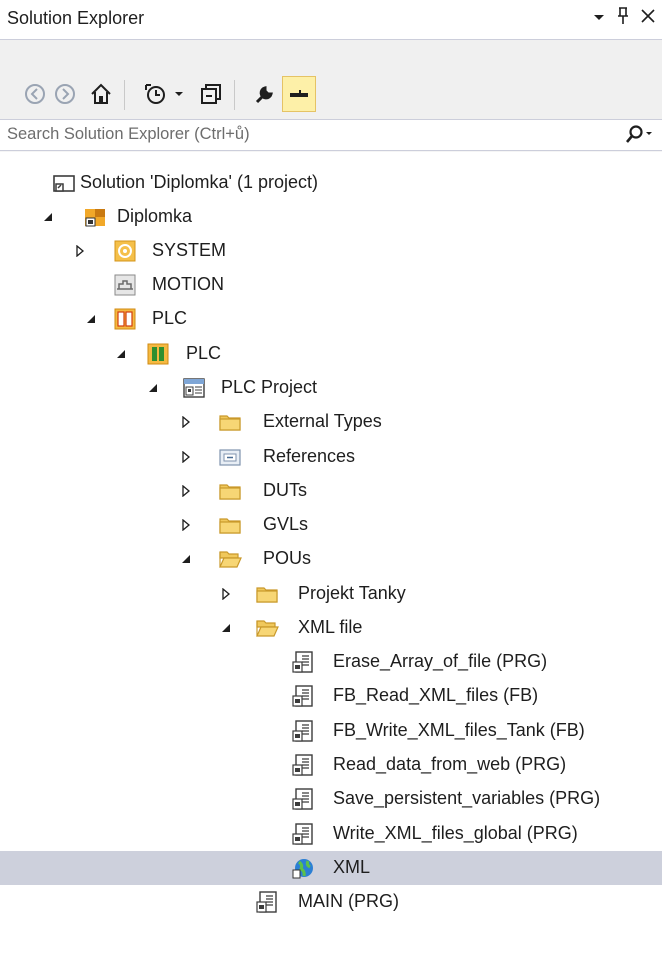  I want to click on title-bar: Solution Explorer, so click(331, 20).